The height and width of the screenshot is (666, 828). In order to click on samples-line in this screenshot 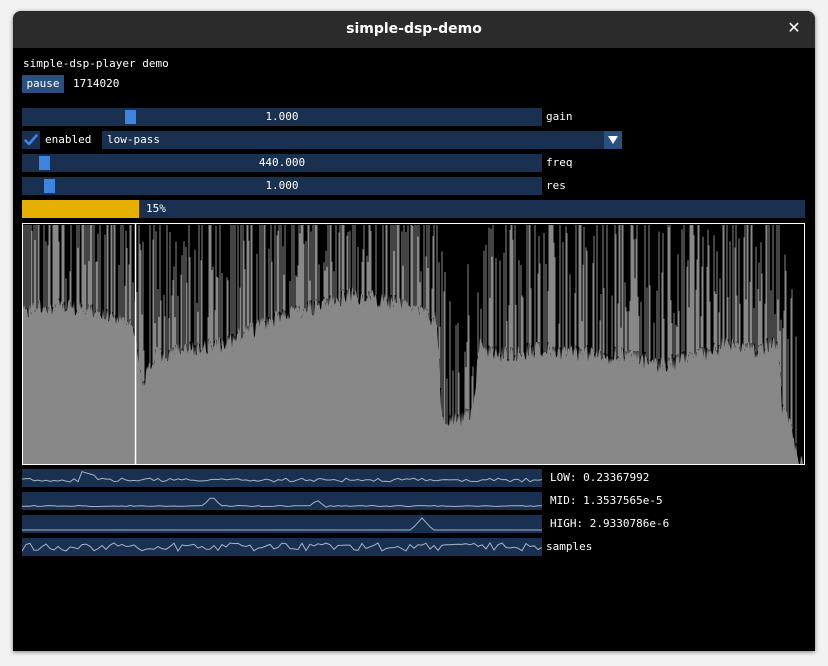, I will do `click(282, 547)`.